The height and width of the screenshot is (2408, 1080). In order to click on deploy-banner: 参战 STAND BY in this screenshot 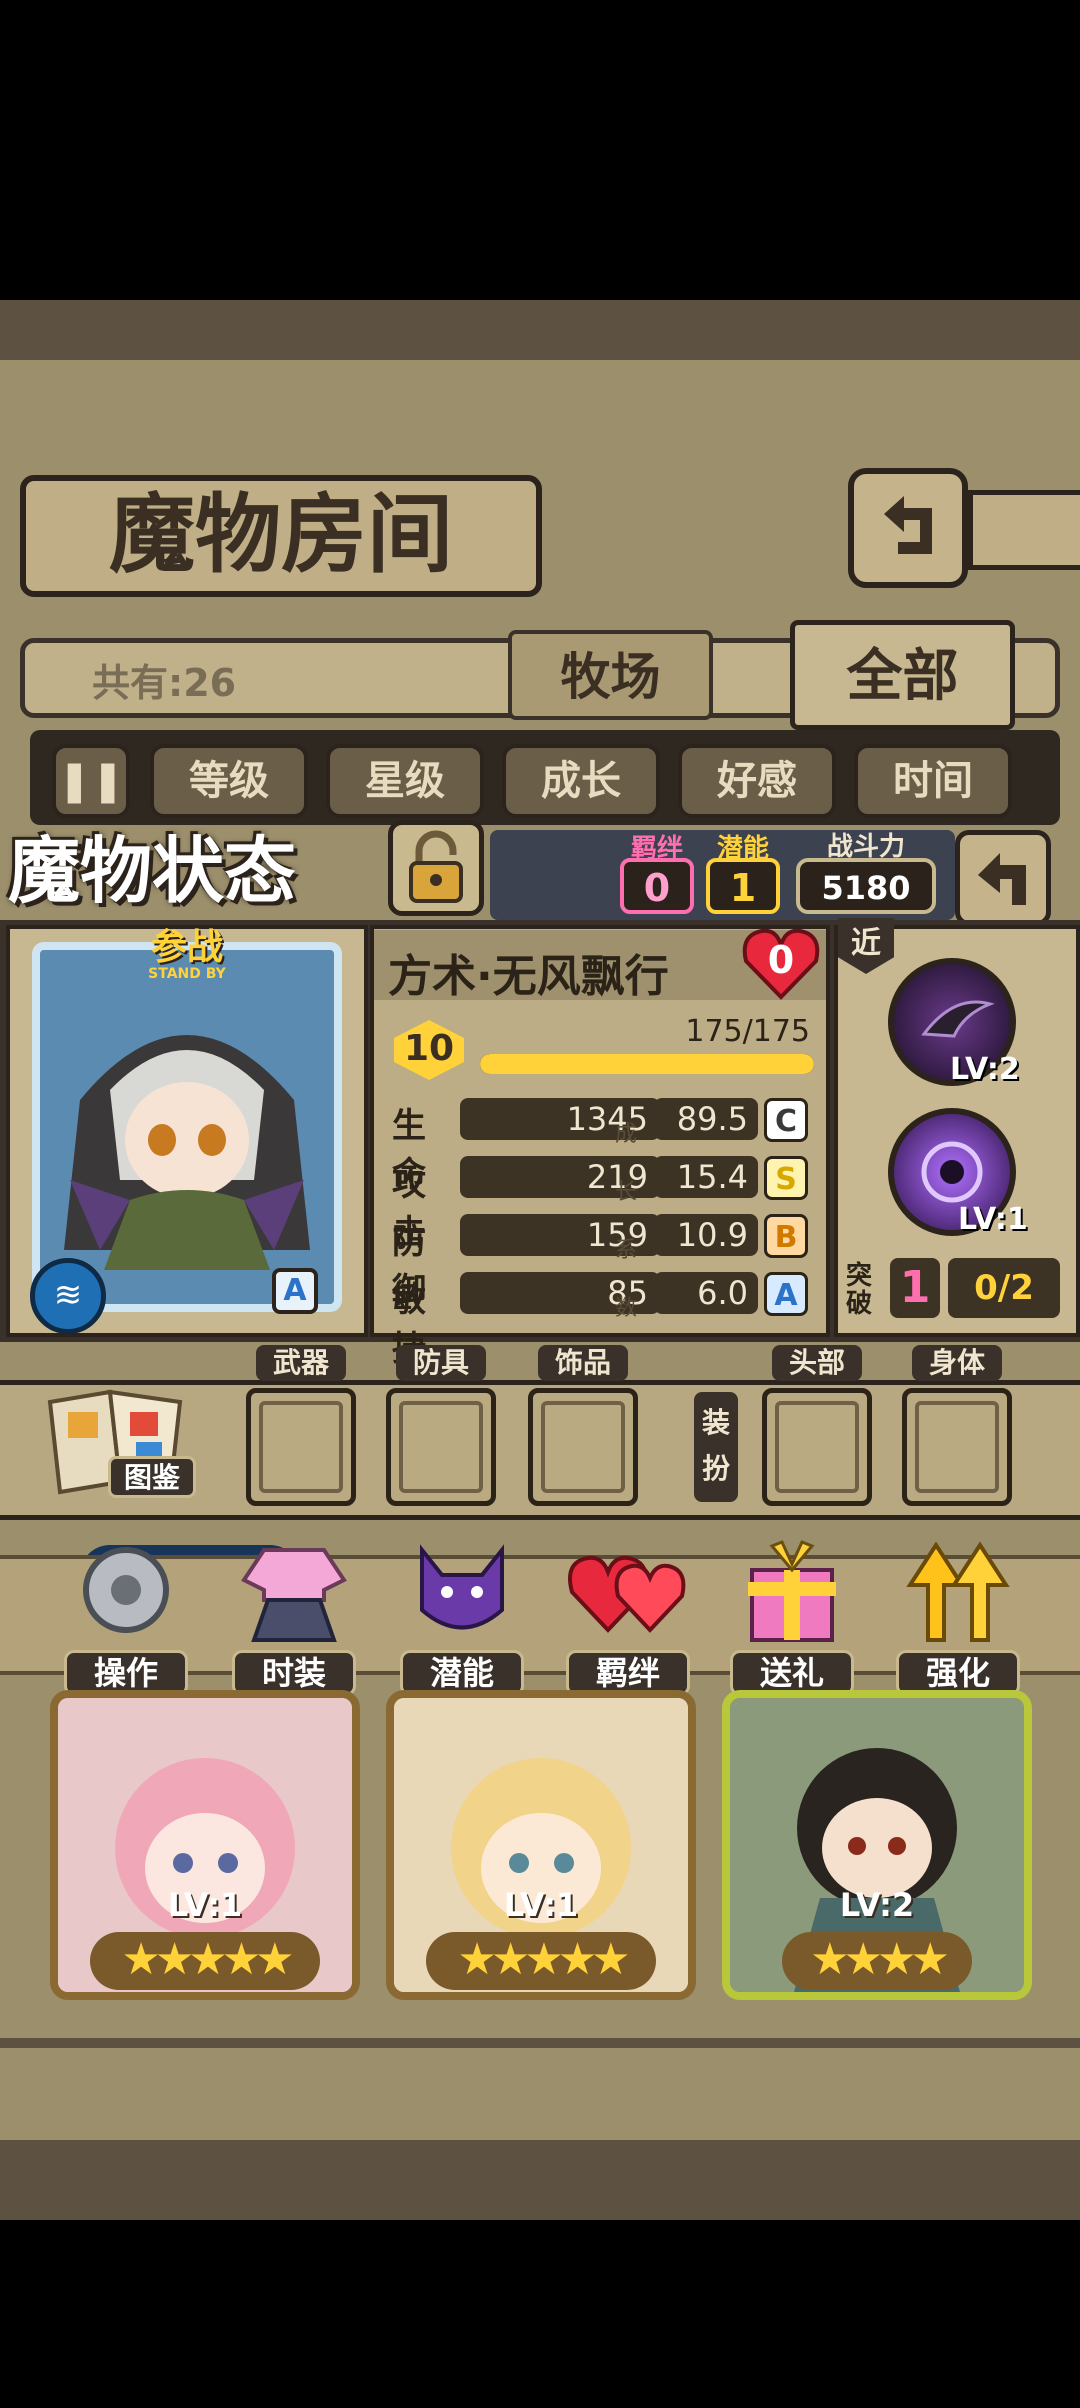, I will do `click(187, 955)`.